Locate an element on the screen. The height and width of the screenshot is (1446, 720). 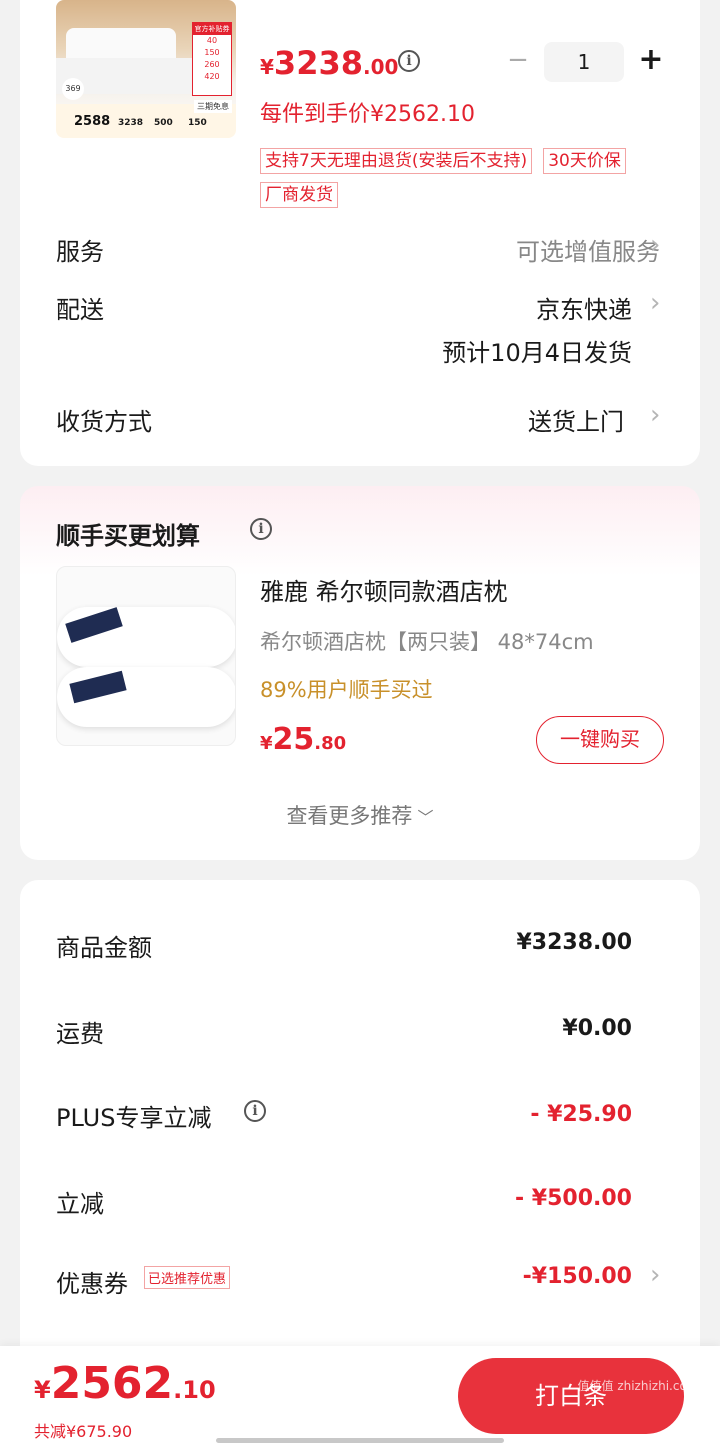
receive-label: 收货方式 is located at coordinates (104, 422).